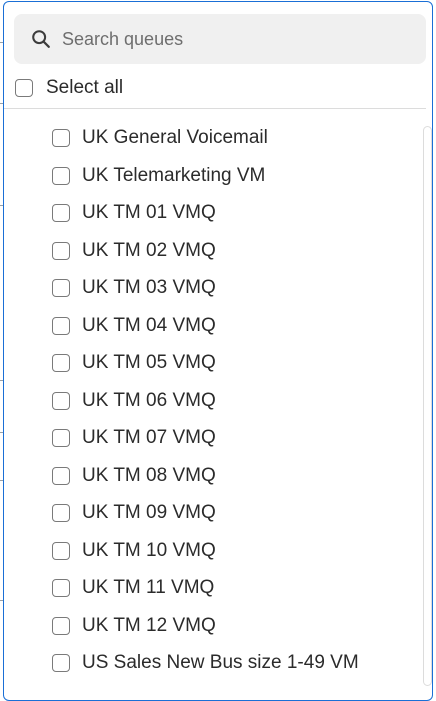 This screenshot has width=436, height=701. What do you see at coordinates (24, 88) in the screenshot?
I see `select-all-checkbox` at bounding box center [24, 88].